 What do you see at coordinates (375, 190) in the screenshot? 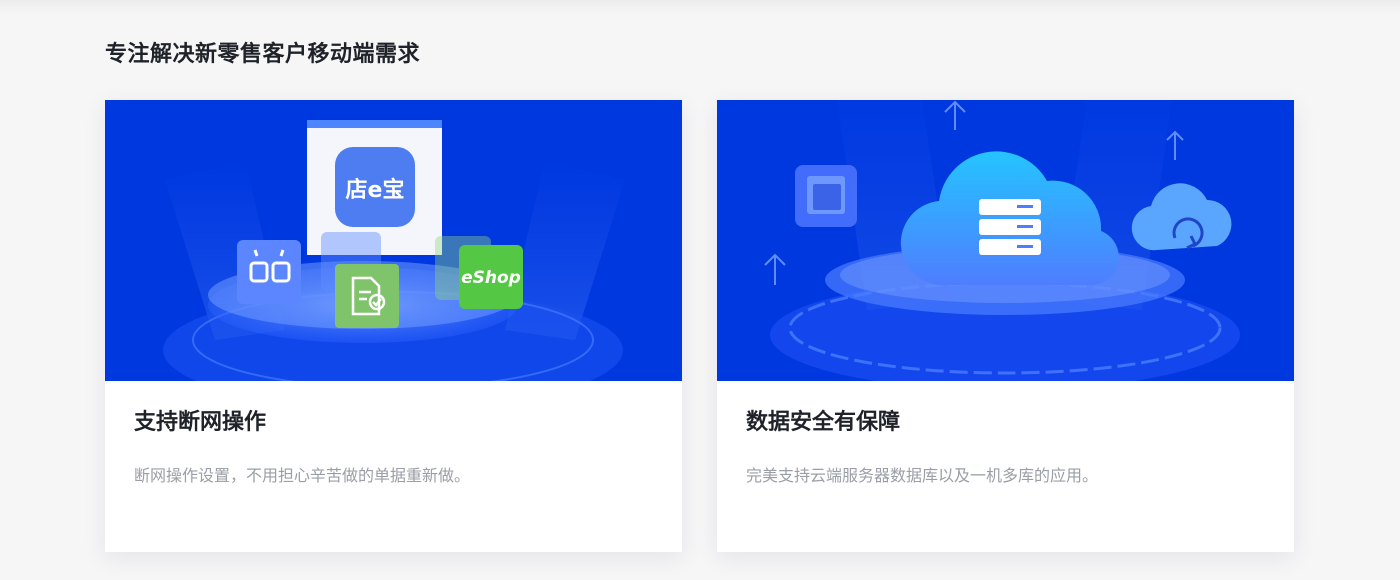
I see `app-logo-text: 店e宝` at bounding box center [375, 190].